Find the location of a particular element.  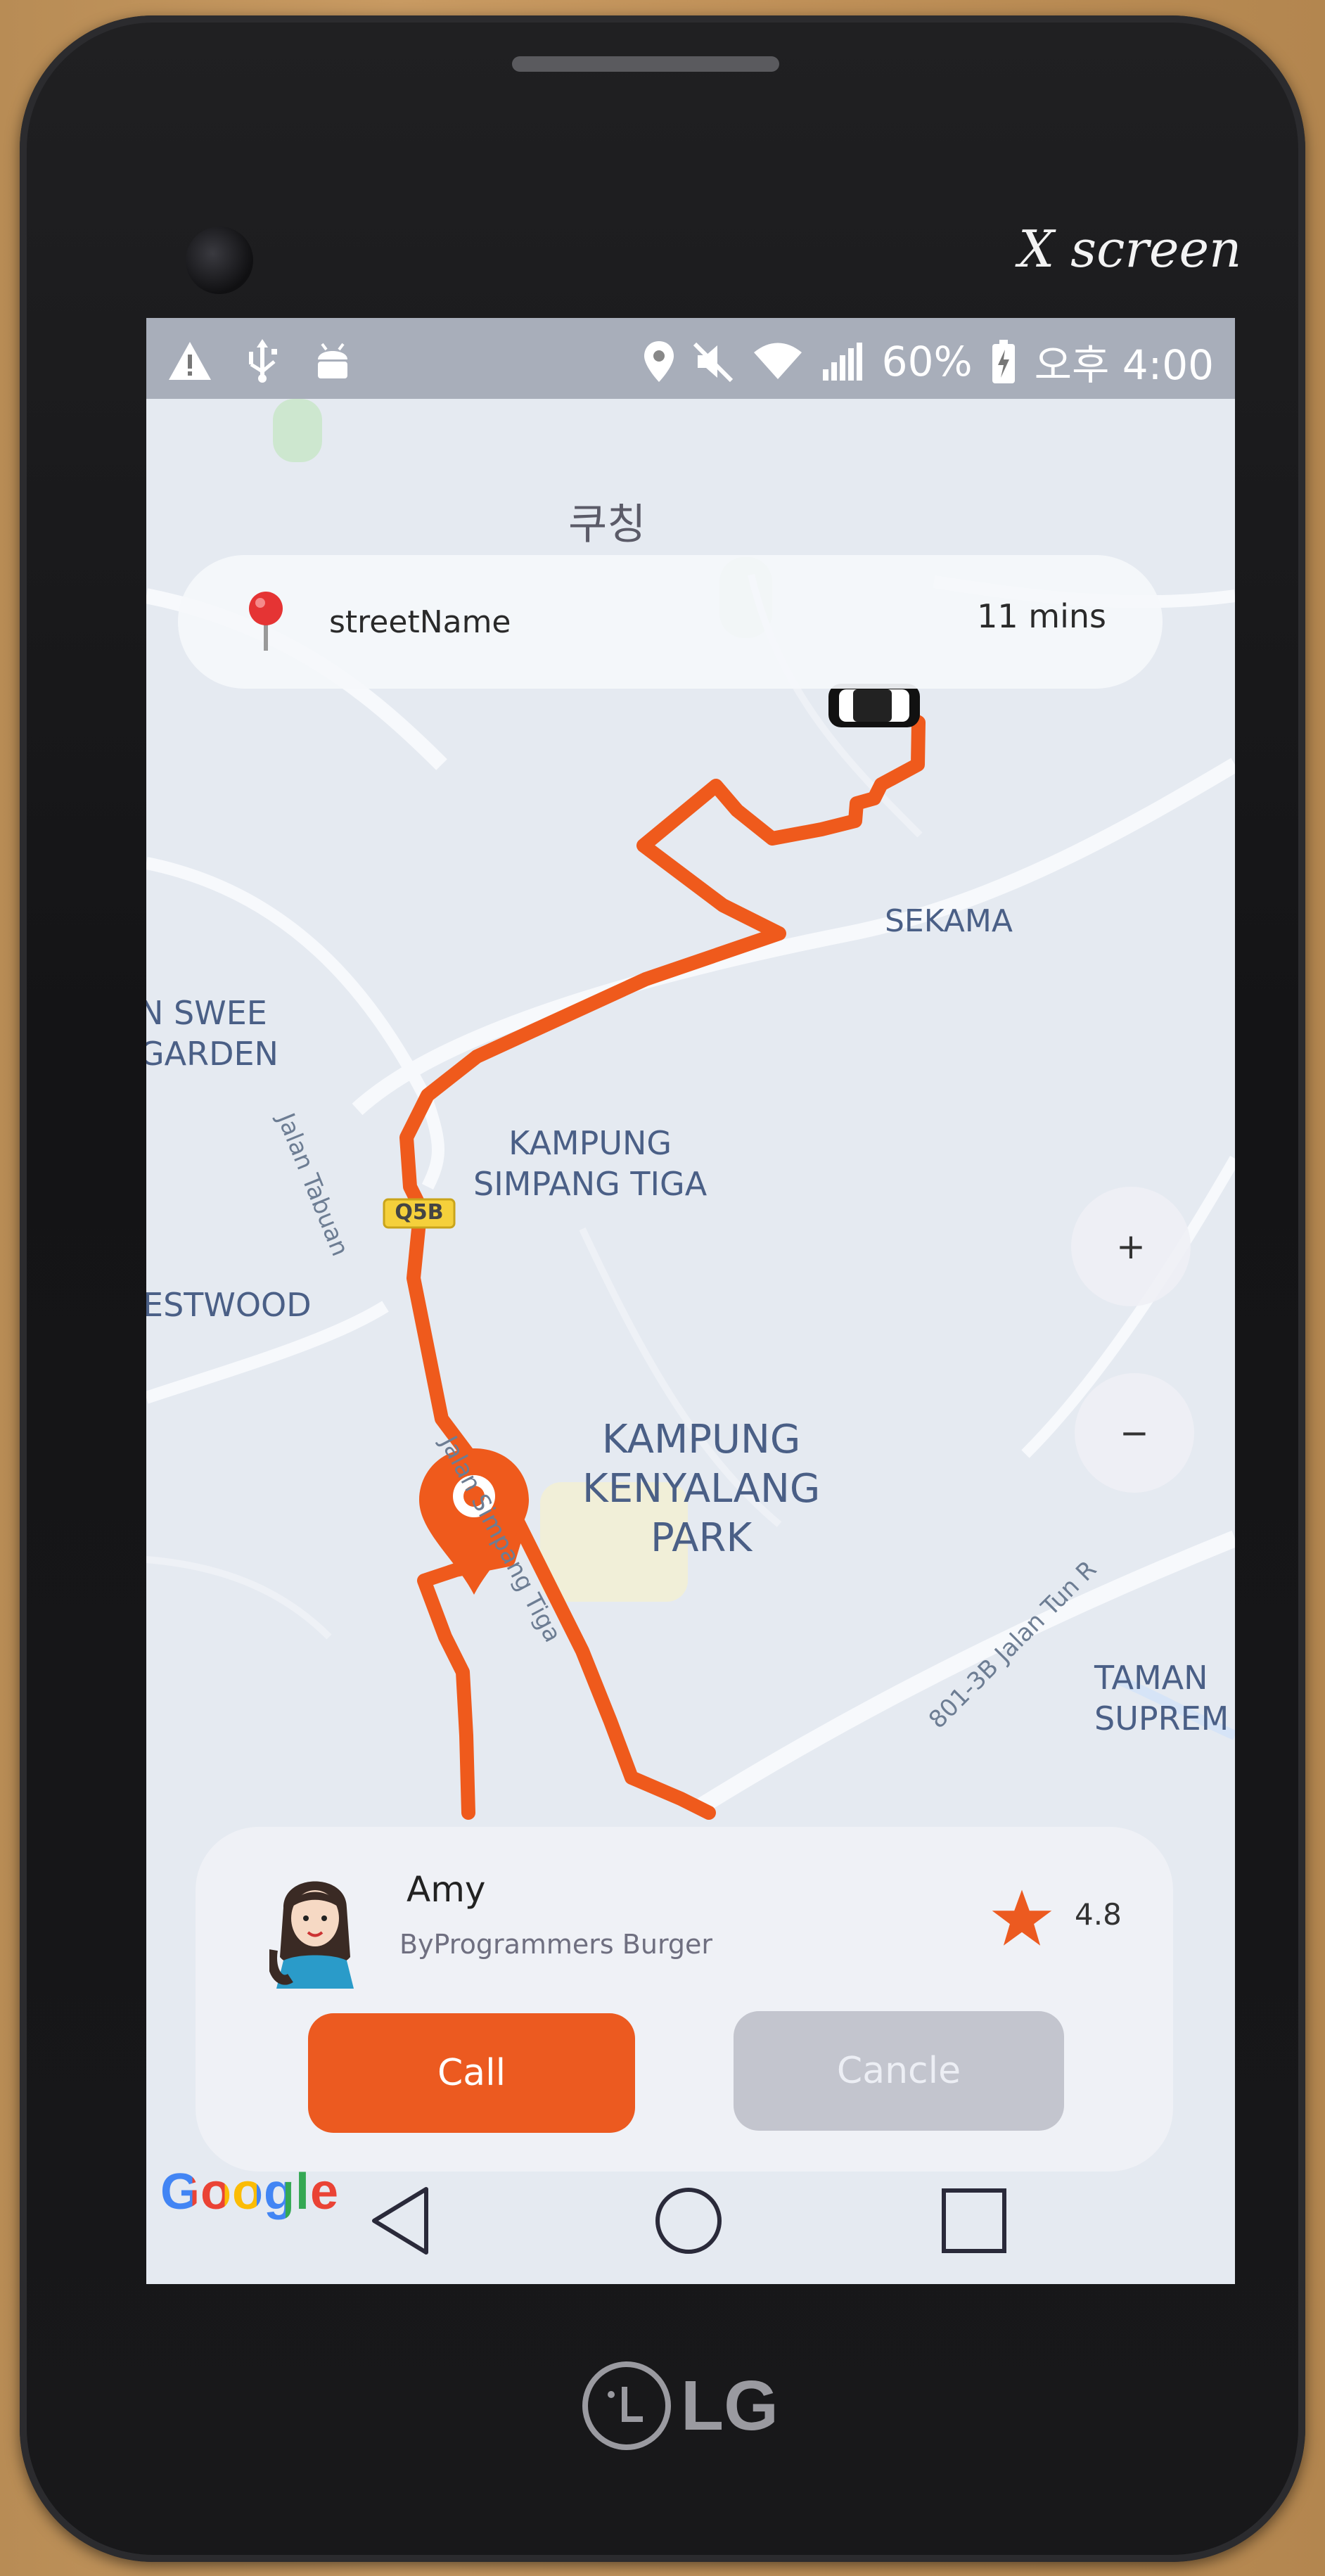

car-icon is located at coordinates (874, 705).